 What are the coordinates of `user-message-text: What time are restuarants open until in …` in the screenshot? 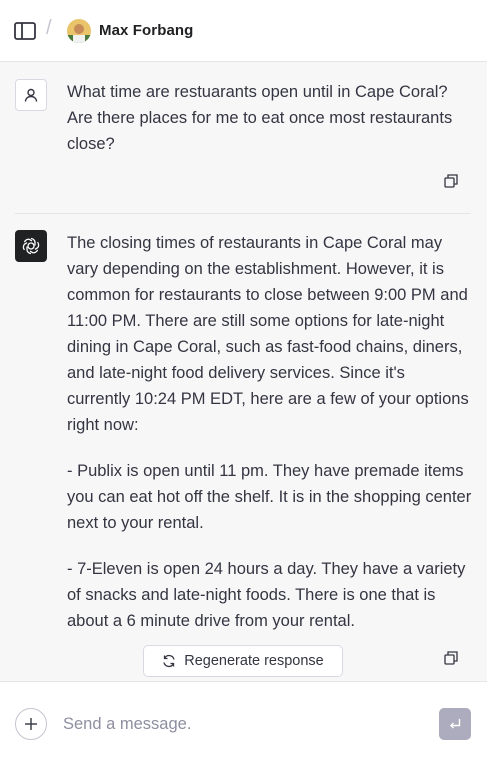 It's located at (260, 118).